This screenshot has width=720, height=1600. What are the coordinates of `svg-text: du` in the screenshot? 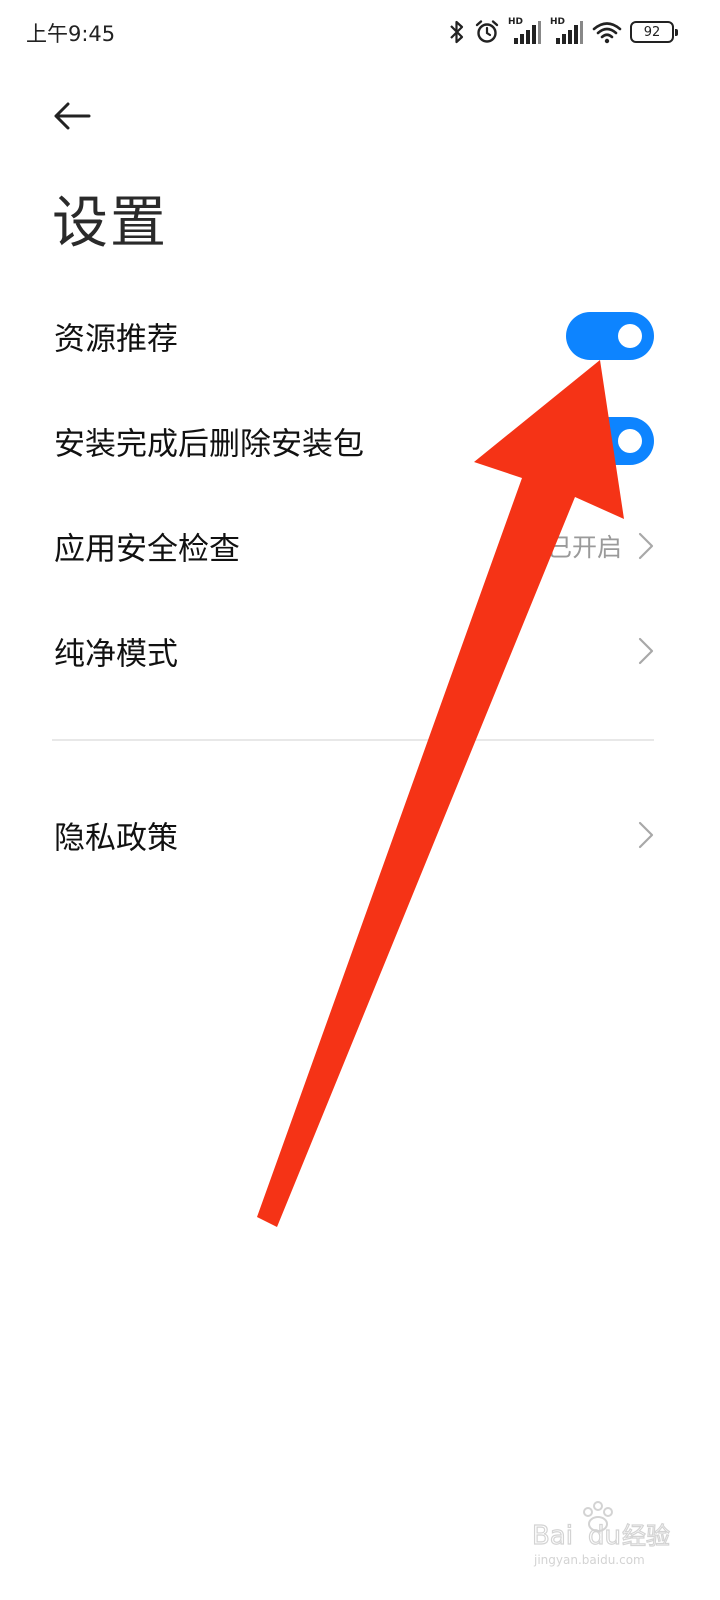 It's located at (604, 1536).